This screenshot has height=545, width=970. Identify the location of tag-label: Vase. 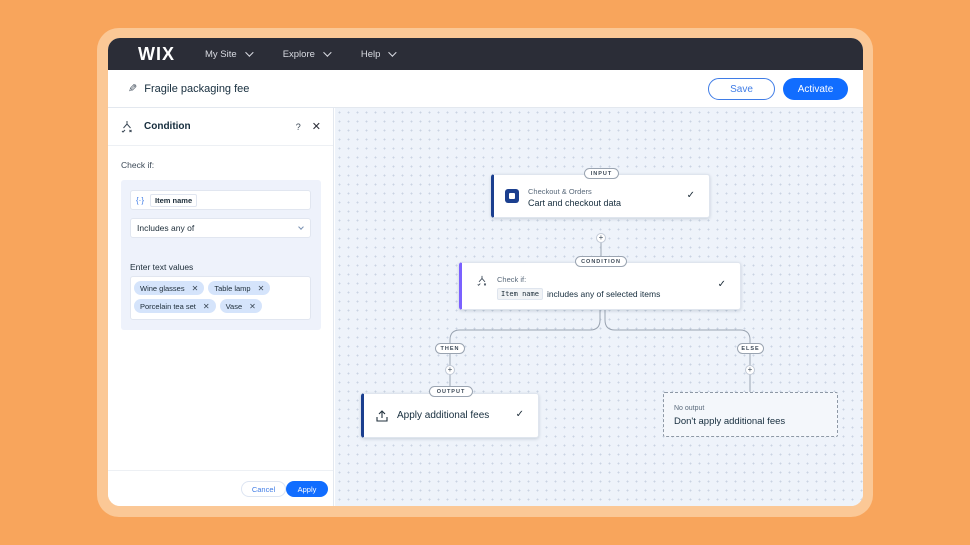
(234, 306).